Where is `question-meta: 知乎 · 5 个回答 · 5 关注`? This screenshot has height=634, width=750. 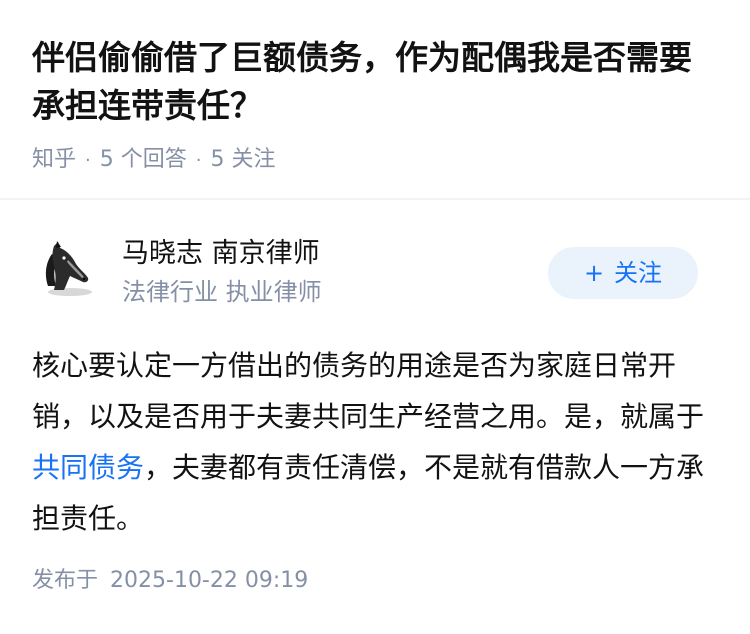 question-meta: 知乎 · 5 个回答 · 5 关注 is located at coordinates (153, 160).